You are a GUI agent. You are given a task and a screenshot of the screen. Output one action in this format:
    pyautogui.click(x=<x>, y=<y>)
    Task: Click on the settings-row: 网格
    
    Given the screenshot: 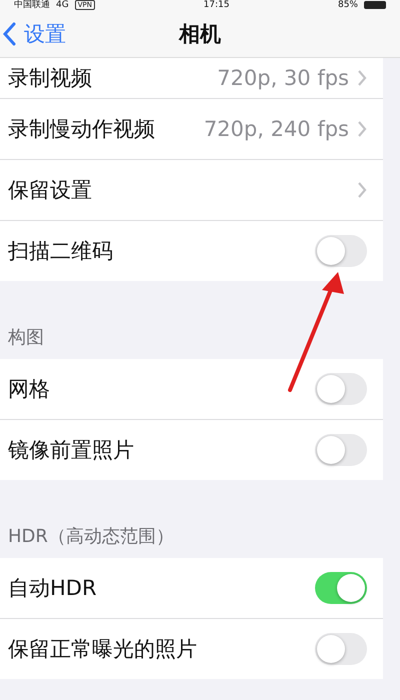 What is the action you would take?
    pyautogui.click(x=191, y=389)
    